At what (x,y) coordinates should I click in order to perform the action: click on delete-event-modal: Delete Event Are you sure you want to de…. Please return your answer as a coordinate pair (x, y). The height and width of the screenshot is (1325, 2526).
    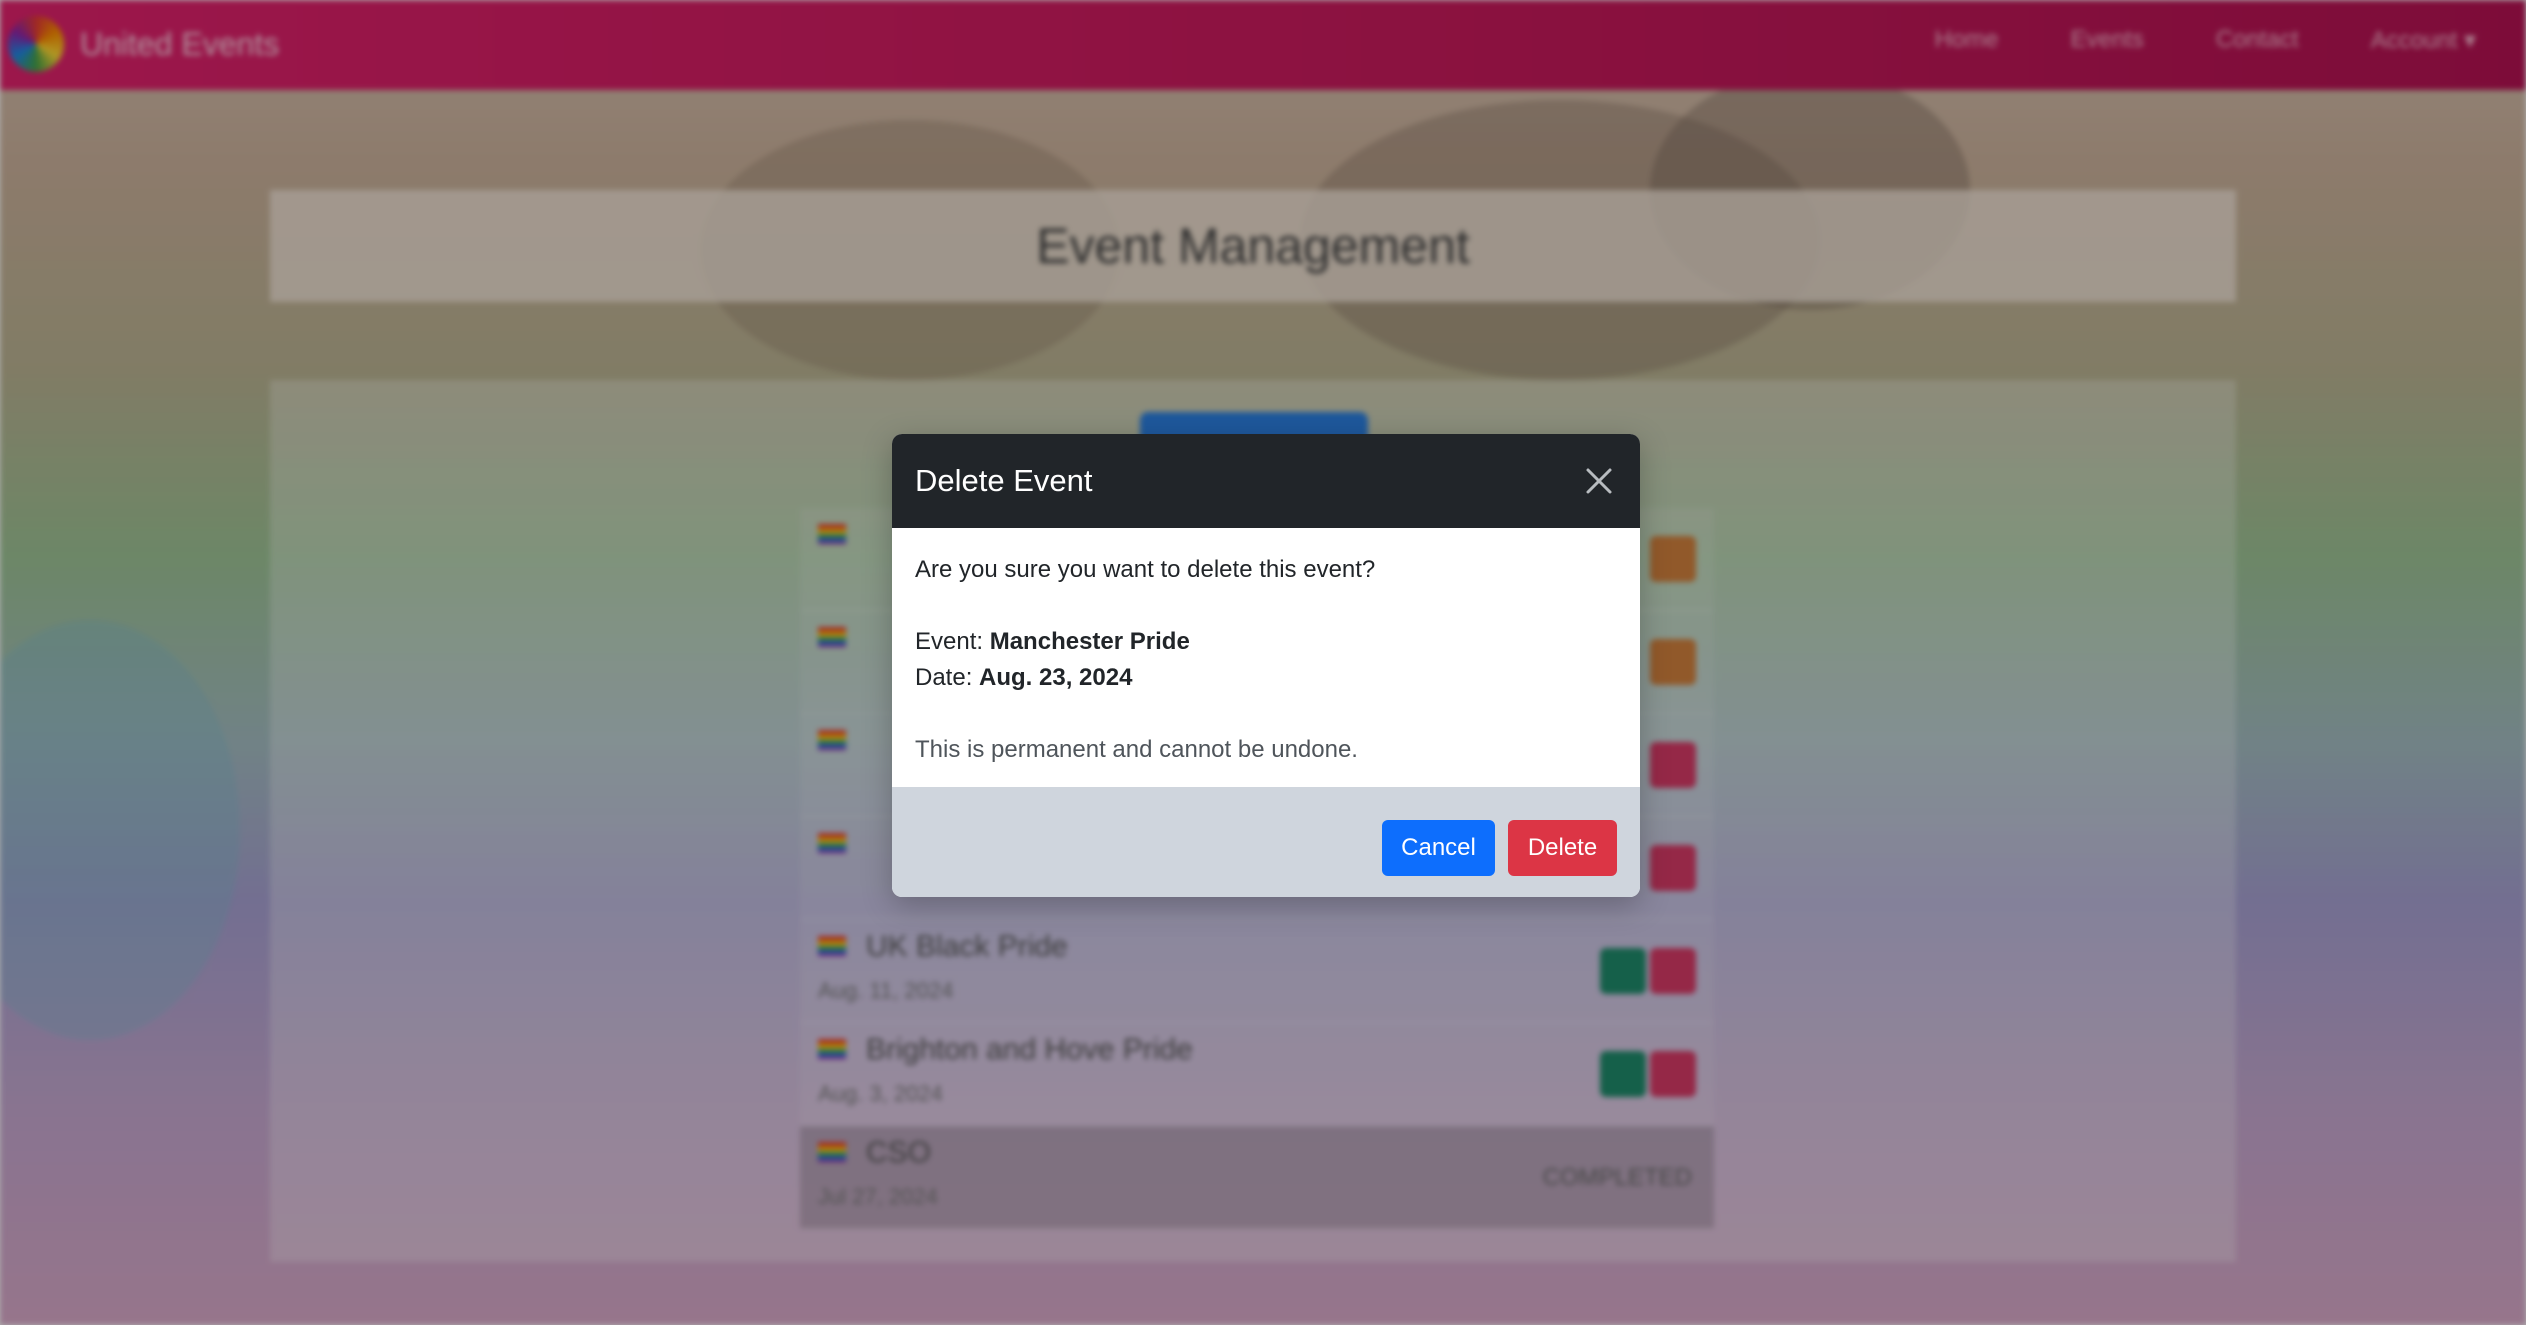
    Looking at the image, I should click on (1266, 665).